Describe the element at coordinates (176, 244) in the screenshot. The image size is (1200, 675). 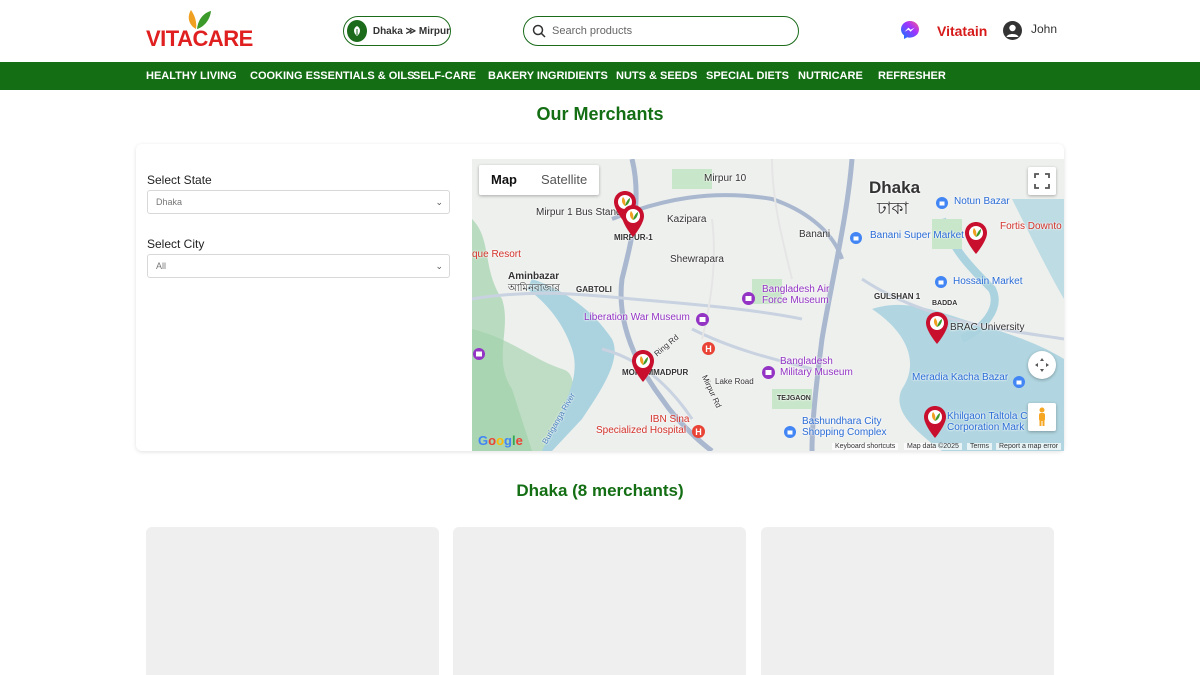
I see `city-label: Select City` at that location.